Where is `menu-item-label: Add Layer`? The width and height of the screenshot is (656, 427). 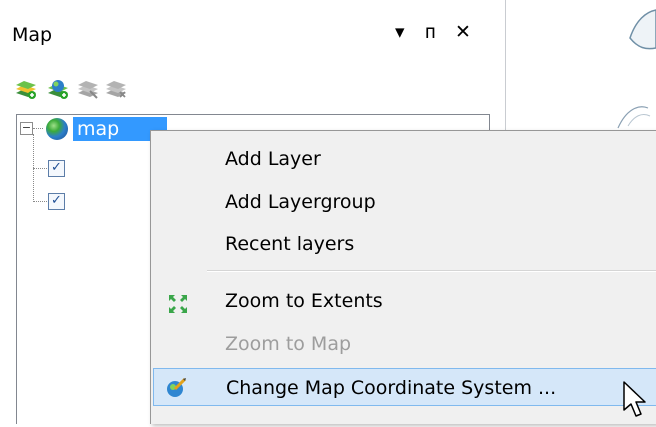
menu-item-label: Add Layer is located at coordinates (273, 159).